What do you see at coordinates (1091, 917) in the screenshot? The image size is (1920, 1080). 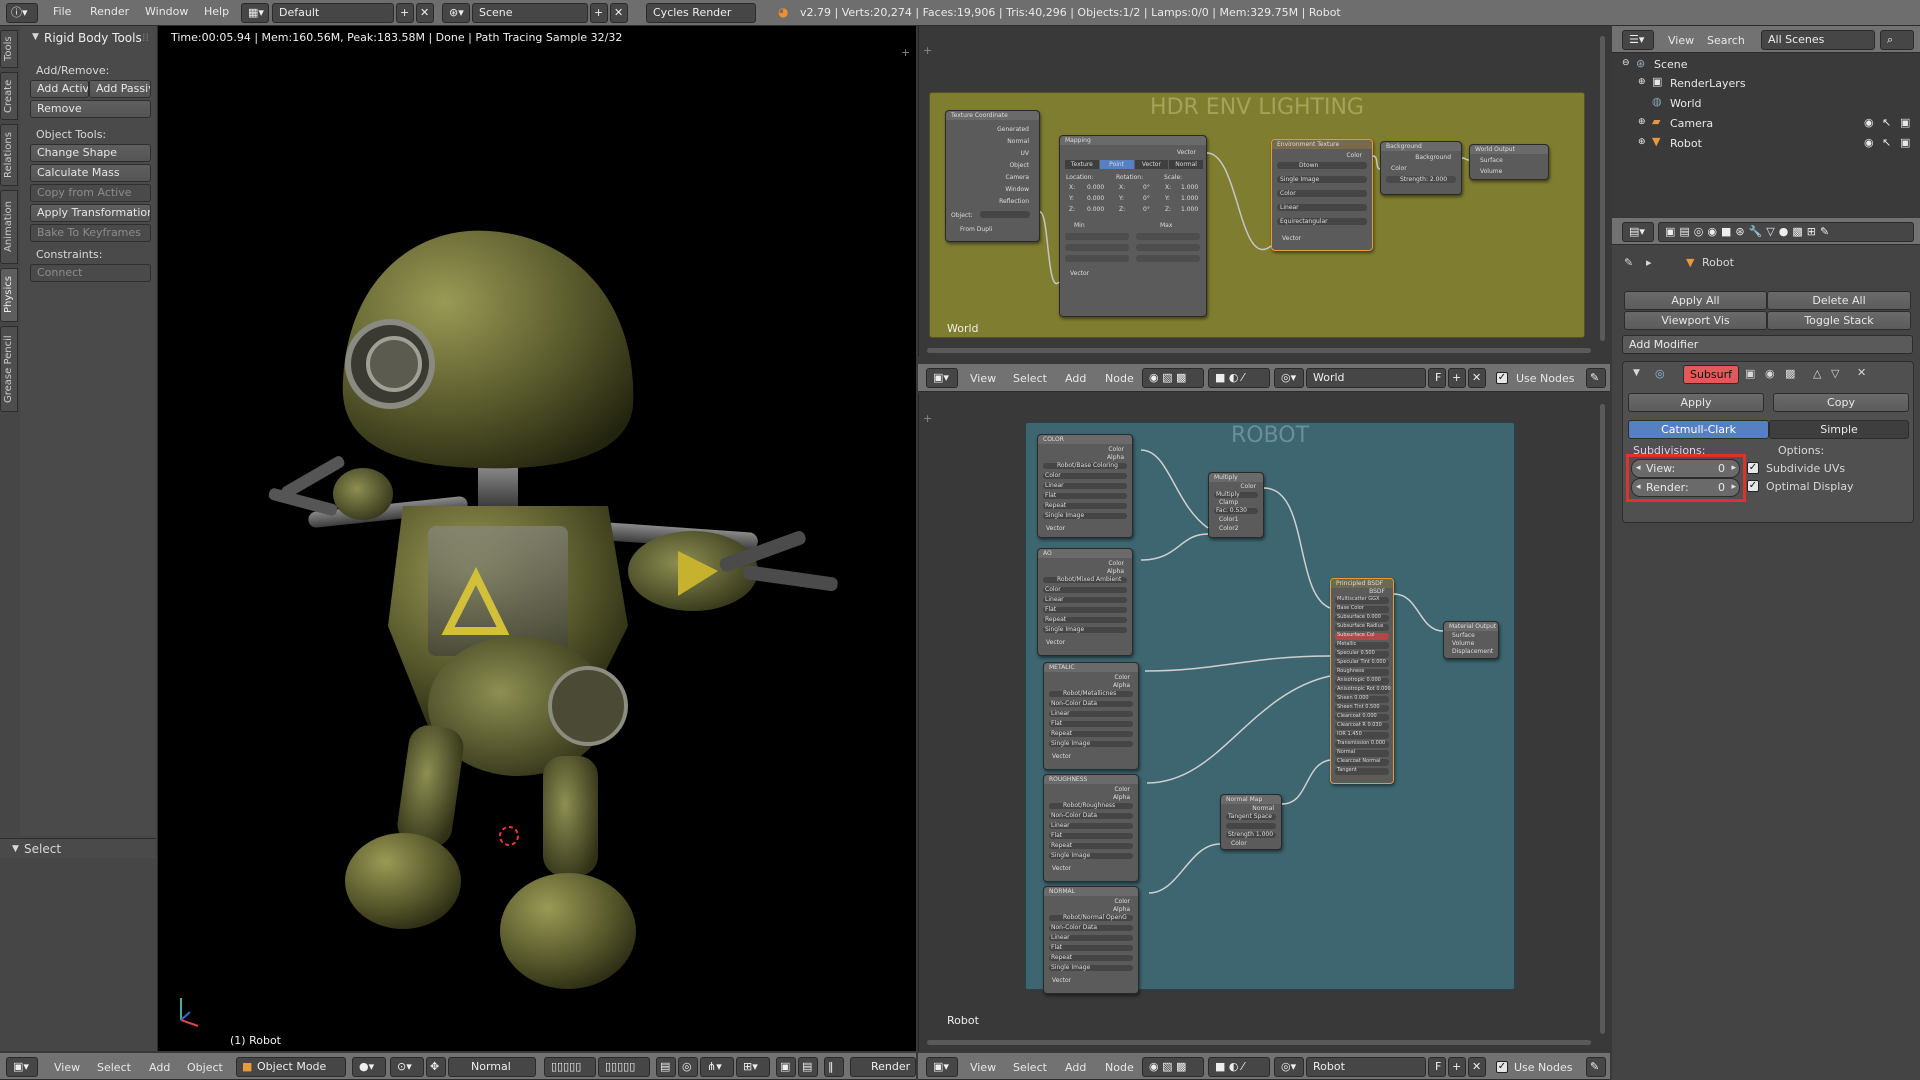 I see `tex-image-select: Robot/Normal OpenG` at bounding box center [1091, 917].